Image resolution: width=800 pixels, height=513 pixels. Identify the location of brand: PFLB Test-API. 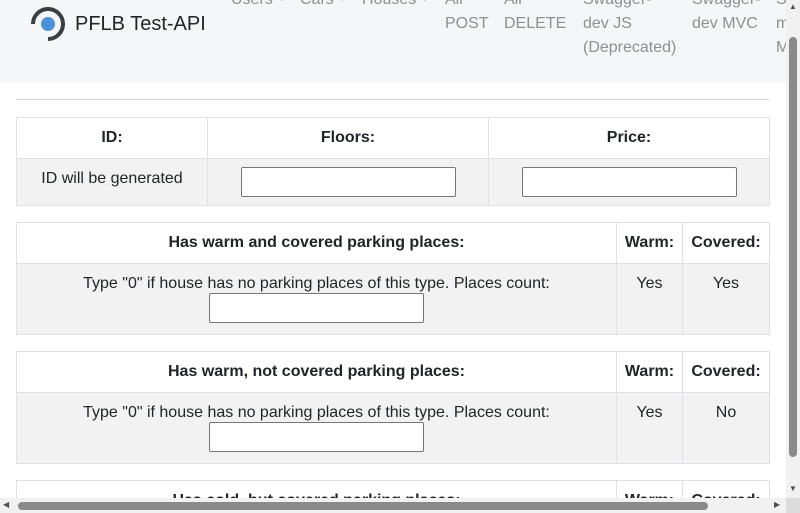
(118, 24).